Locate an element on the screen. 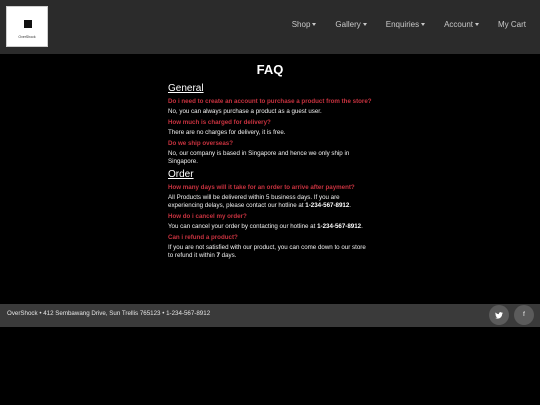 The image size is (540, 405). logo: OverShock is located at coordinates (27, 26).